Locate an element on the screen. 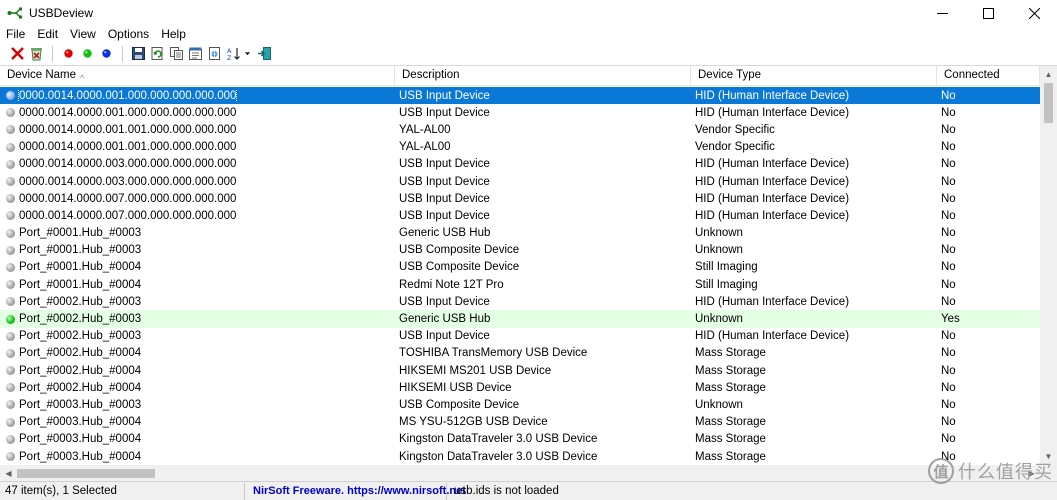 Image resolution: width=1057 pixels, height=500 pixels. cell-device-name: Port_#0001.Hub_#0004 is located at coordinates (197, 267).